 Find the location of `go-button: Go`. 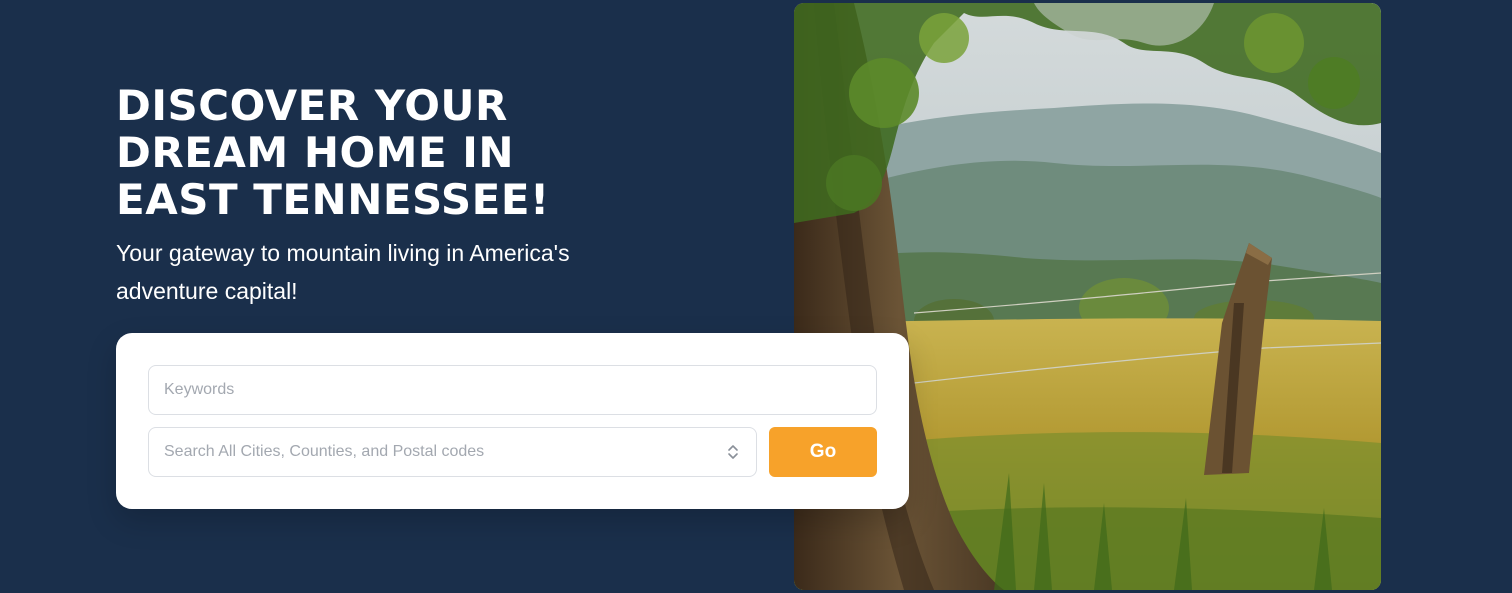

go-button: Go is located at coordinates (823, 452).